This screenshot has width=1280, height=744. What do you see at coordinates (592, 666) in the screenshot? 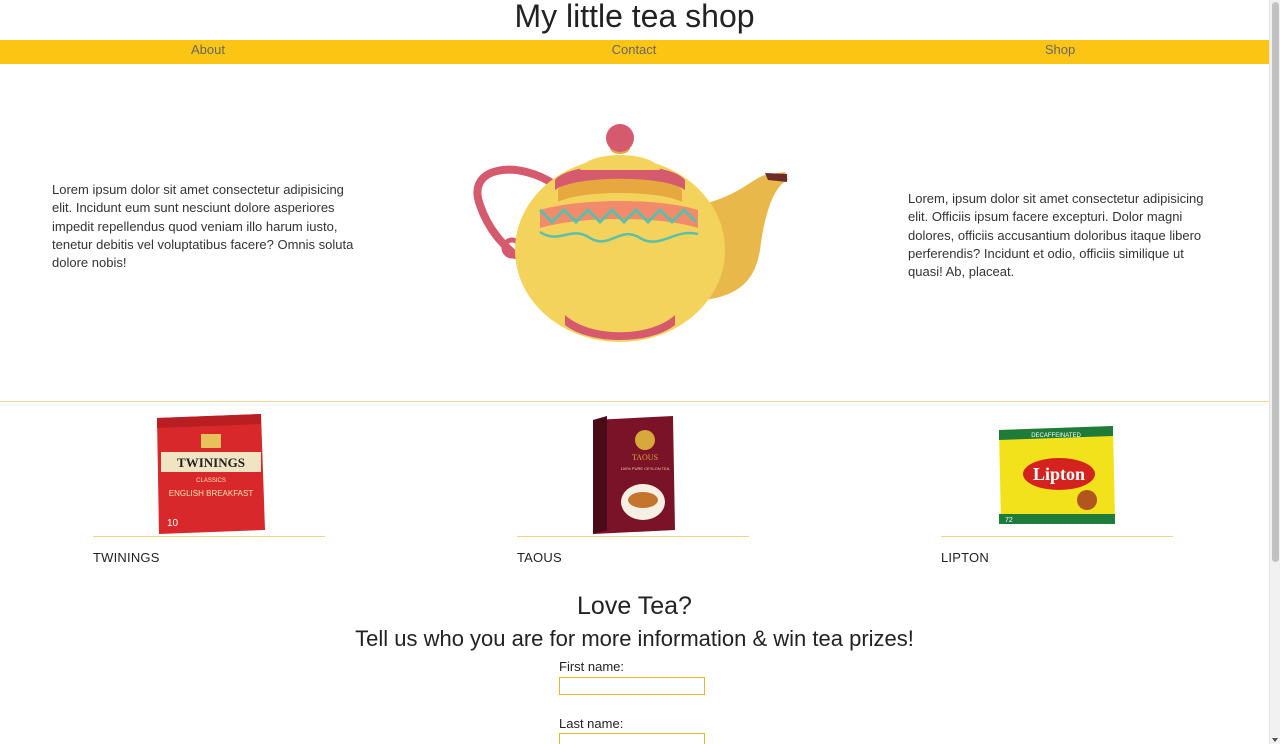
I see `first-name-label: First name:` at bounding box center [592, 666].